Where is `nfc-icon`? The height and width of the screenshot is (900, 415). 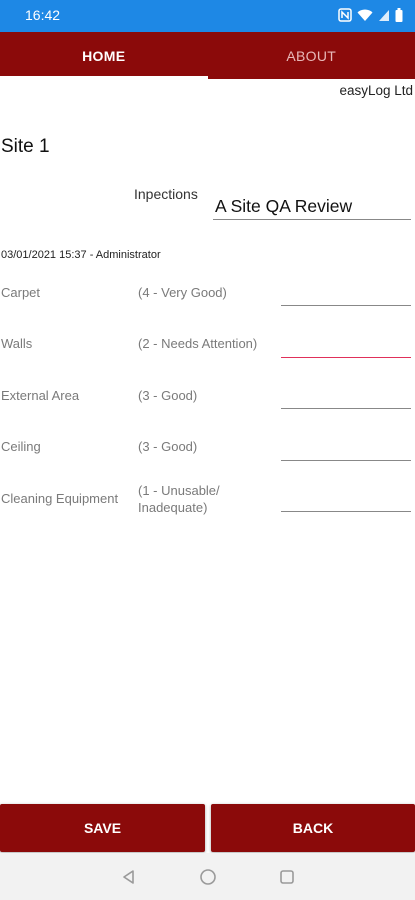 nfc-icon is located at coordinates (345, 15).